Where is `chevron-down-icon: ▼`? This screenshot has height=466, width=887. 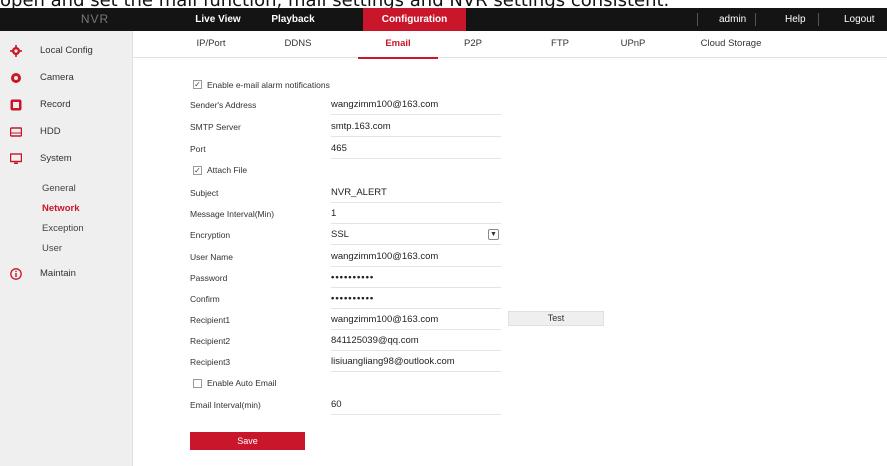 chevron-down-icon: ▼ is located at coordinates (493, 234).